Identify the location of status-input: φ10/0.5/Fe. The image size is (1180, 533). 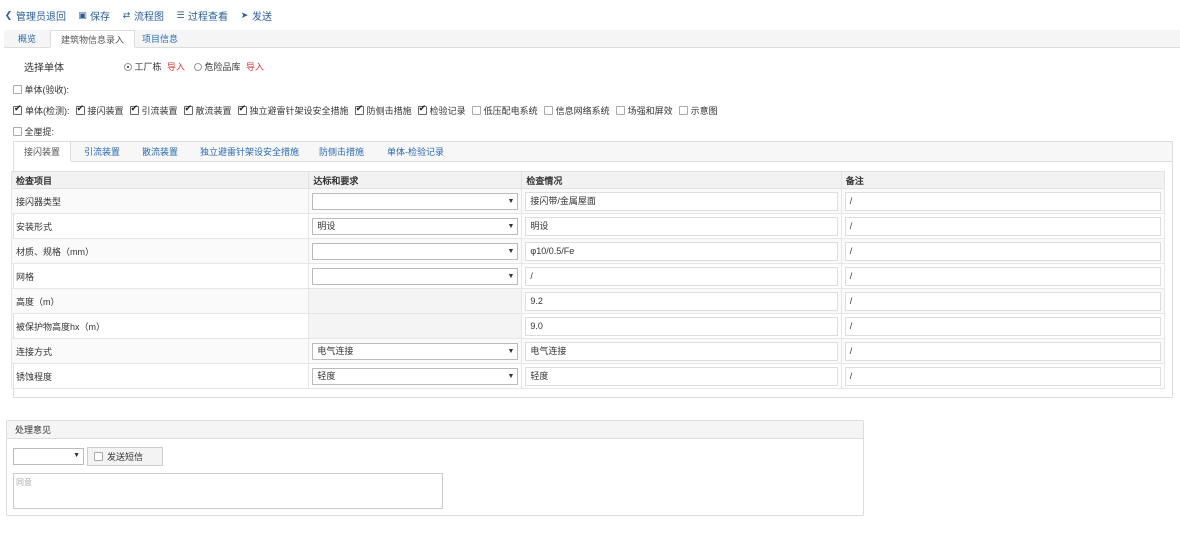
(681, 251).